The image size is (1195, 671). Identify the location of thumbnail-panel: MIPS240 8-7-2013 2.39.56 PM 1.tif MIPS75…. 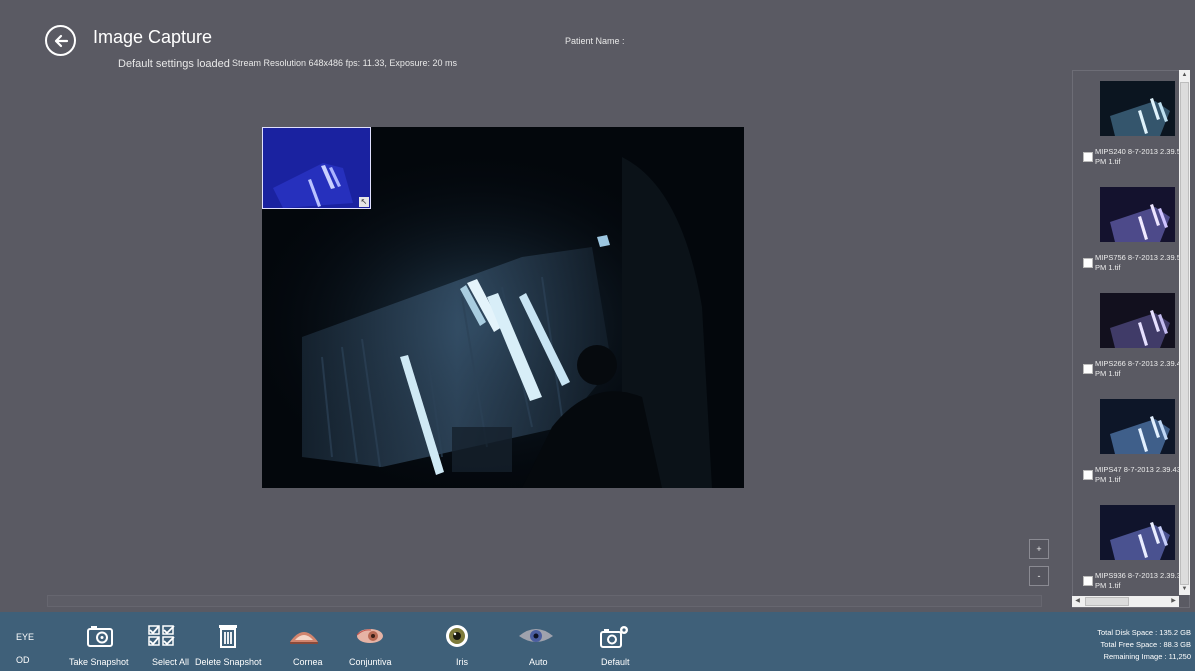
(1131, 339).